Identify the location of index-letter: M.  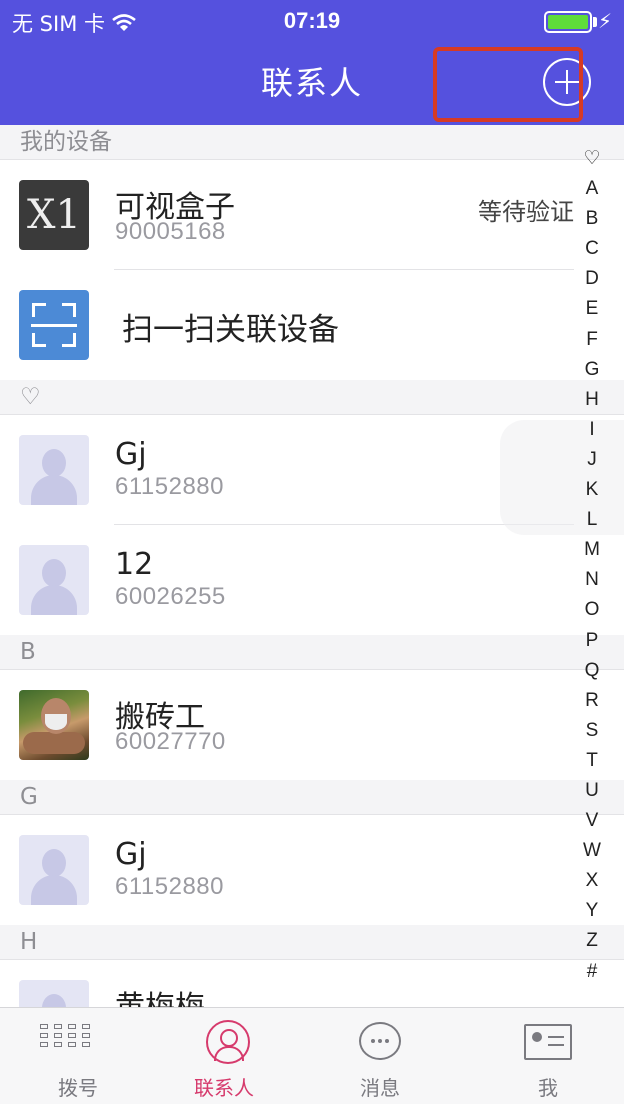
(592, 550).